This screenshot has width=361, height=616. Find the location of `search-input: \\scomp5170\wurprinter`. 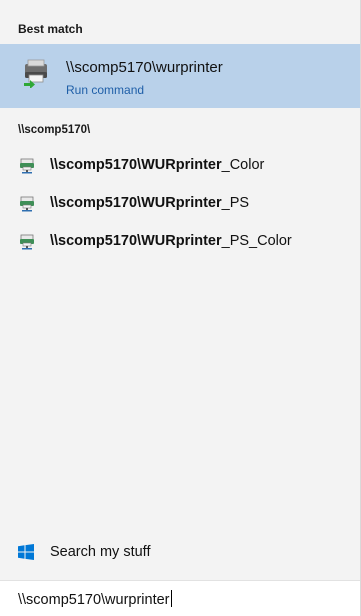

search-input: \\scomp5170\wurprinter is located at coordinates (180, 598).